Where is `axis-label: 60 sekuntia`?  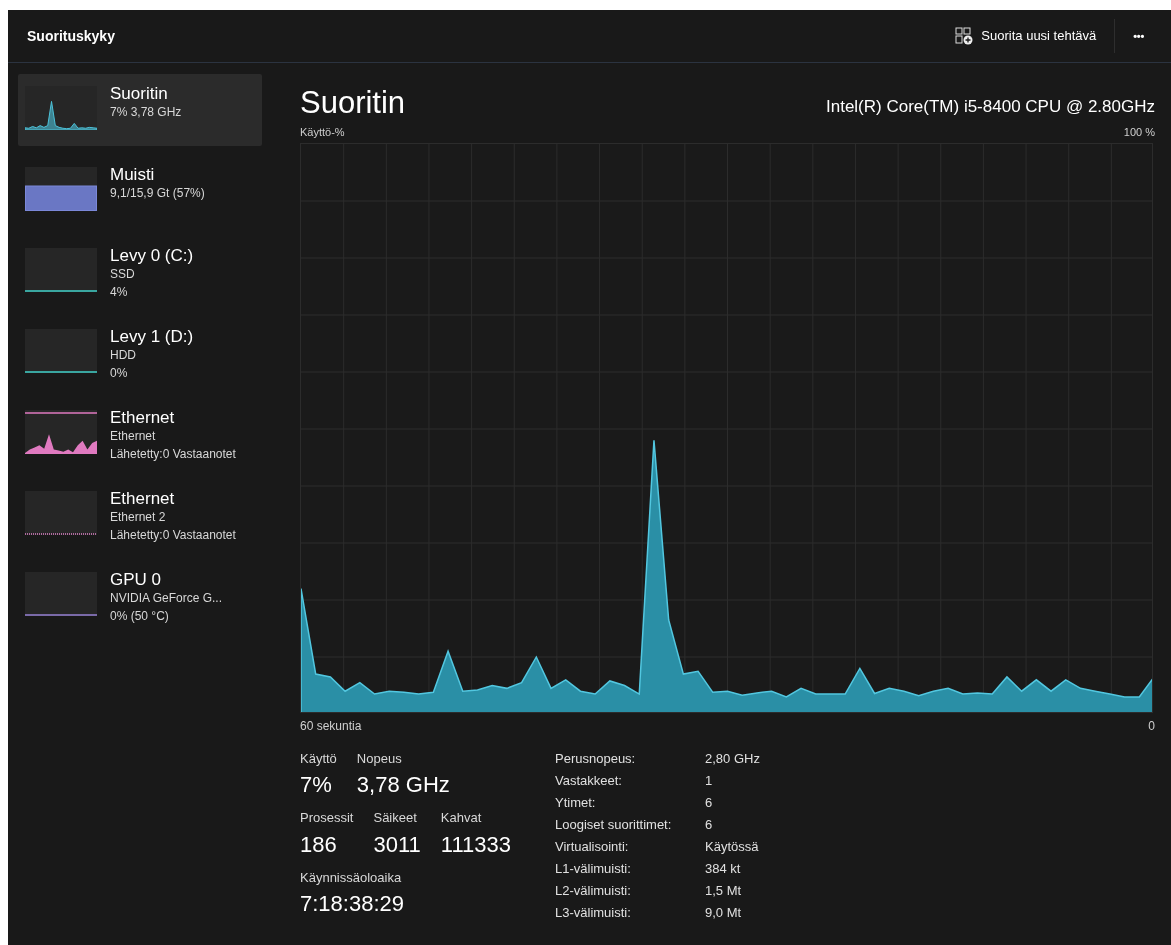
axis-label: 60 sekuntia is located at coordinates (331, 726).